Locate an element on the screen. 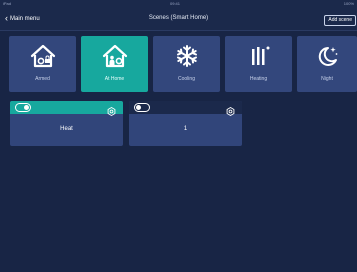 The height and width of the screenshot is (272, 357). house-lock-icon is located at coordinates (42, 56).